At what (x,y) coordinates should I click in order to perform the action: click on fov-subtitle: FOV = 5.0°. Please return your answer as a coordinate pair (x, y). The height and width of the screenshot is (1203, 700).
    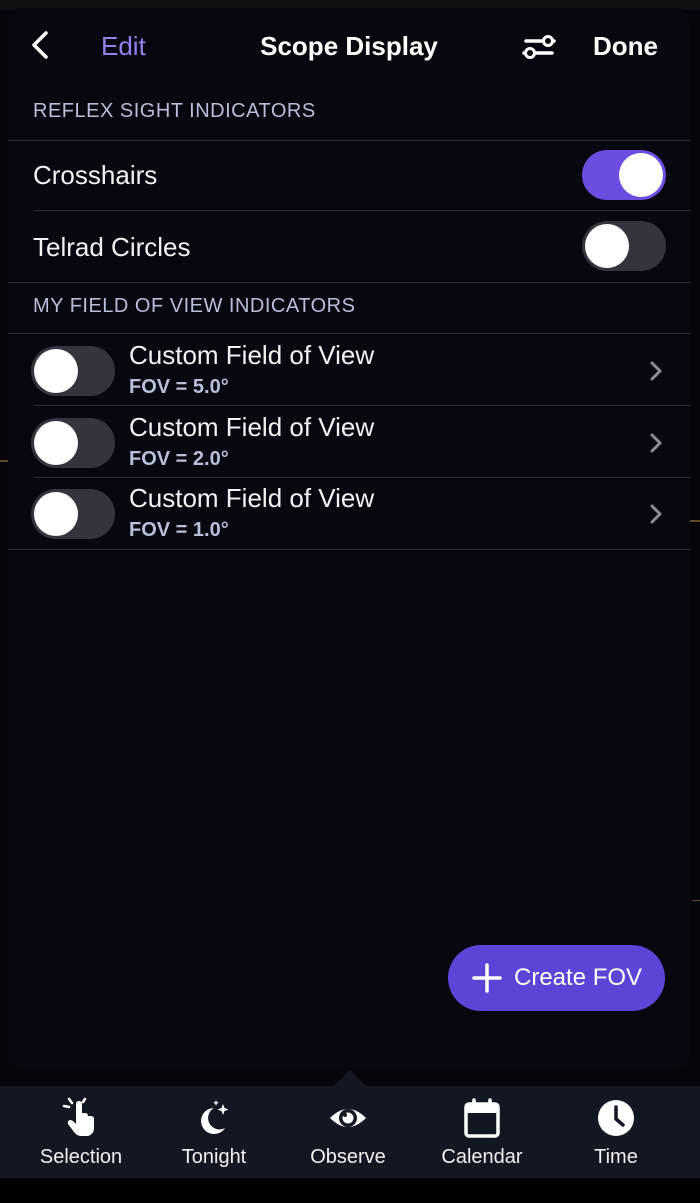
    Looking at the image, I should click on (179, 387).